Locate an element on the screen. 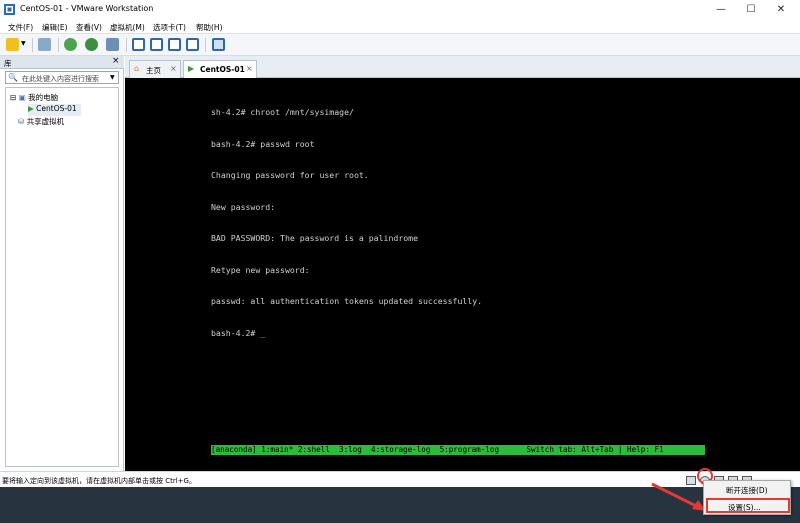 The width and height of the screenshot is (800, 523). tree-item-centos: ▶ CentOS-01 is located at coordinates (54, 110).